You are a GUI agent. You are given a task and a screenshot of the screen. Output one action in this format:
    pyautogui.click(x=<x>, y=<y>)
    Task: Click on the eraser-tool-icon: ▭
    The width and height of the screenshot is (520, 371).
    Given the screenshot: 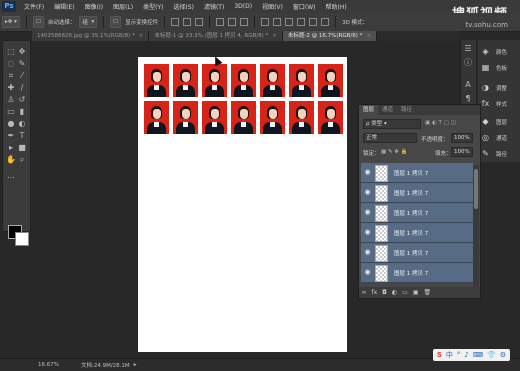 What is the action you would take?
    pyautogui.click(x=11, y=112)
    